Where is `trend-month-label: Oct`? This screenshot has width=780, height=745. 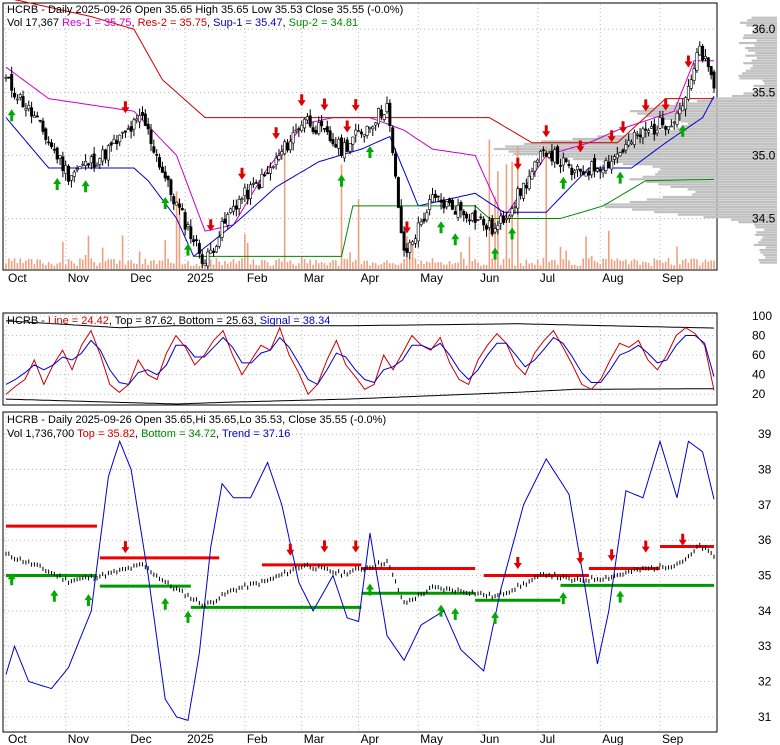
trend-month-label: Oct is located at coordinates (17, 738).